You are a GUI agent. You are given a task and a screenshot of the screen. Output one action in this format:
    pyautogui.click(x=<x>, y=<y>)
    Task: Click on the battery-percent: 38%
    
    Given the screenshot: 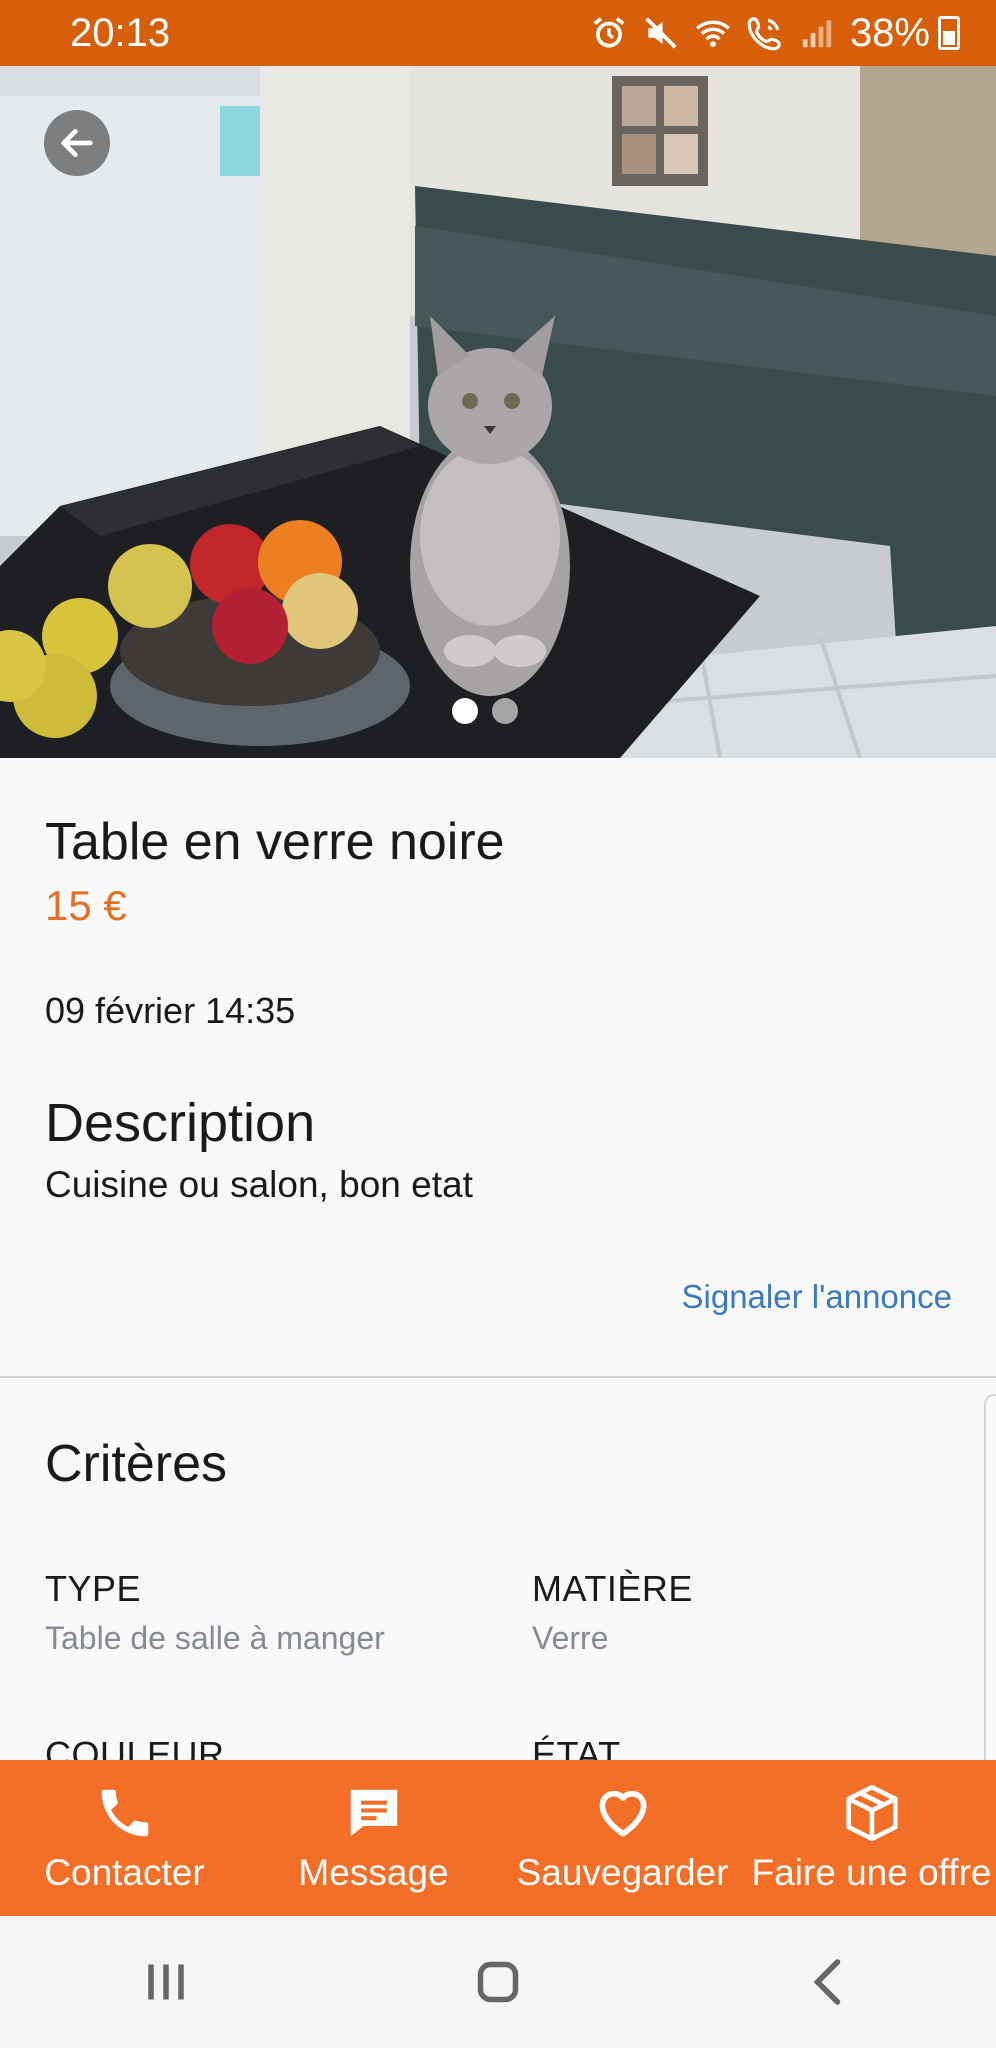 What is the action you would take?
    pyautogui.click(x=889, y=32)
    